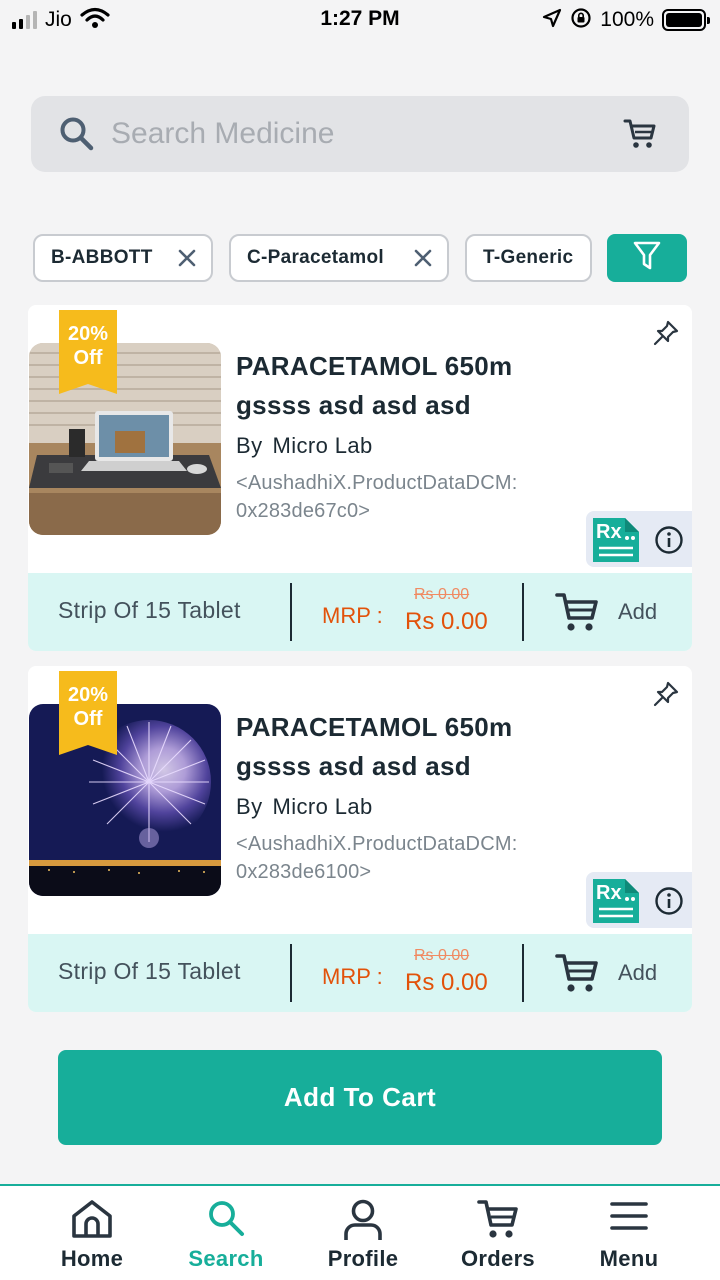 This screenshot has height=1280, width=720. What do you see at coordinates (351, 134) in the screenshot?
I see `search-input` at bounding box center [351, 134].